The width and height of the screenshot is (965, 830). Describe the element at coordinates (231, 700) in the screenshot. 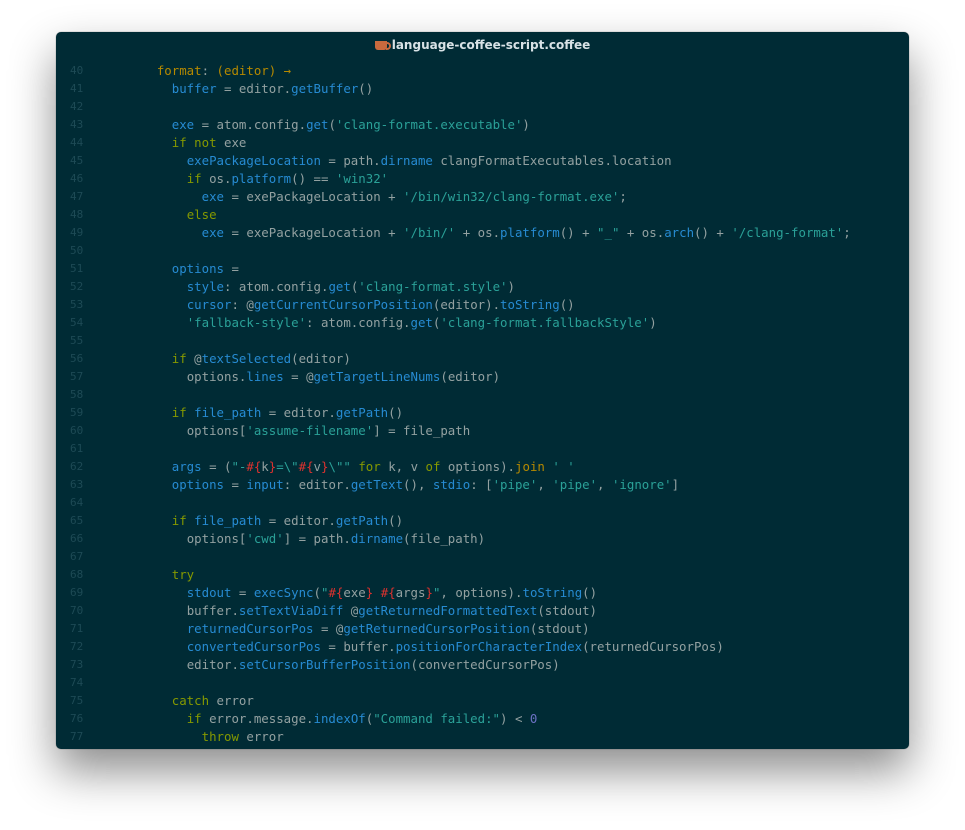

I see `code-token: error` at that location.